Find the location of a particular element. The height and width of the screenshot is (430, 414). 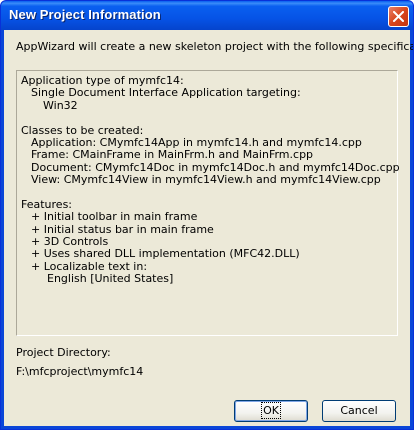

ok-button: OK is located at coordinates (271, 411).